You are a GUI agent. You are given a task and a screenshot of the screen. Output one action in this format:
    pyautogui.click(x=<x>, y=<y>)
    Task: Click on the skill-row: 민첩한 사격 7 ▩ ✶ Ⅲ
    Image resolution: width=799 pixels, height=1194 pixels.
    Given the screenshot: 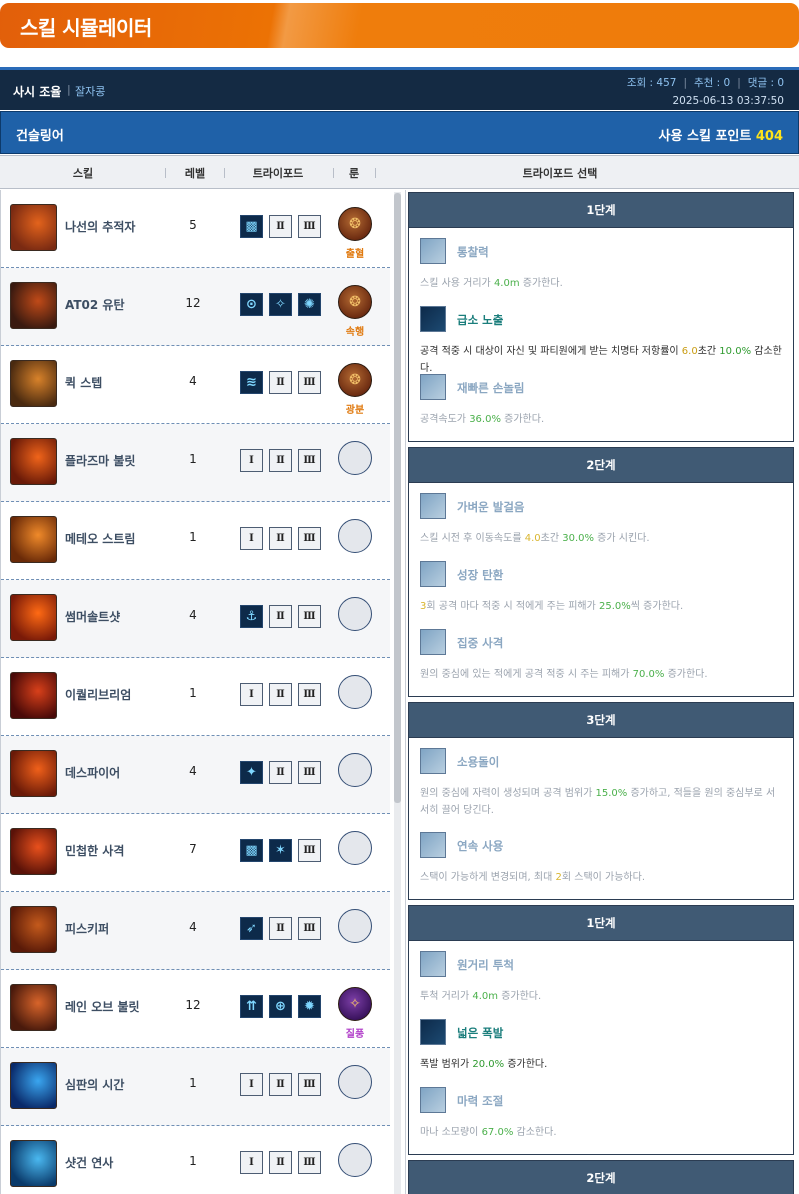 What is the action you would take?
    pyautogui.click(x=195, y=853)
    